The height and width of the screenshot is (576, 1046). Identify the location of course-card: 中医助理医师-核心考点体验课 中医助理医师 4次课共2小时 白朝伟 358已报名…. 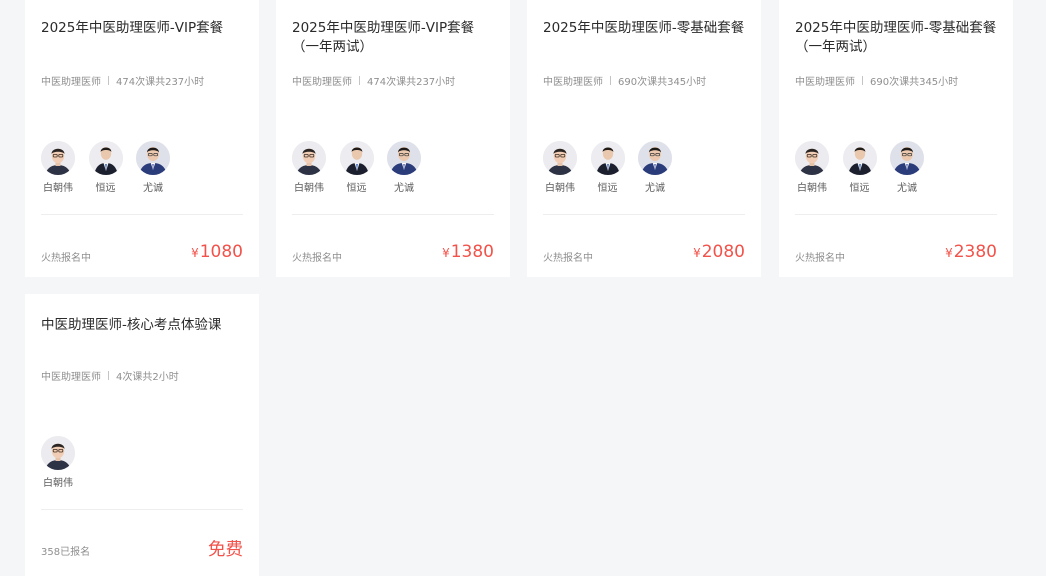
(142, 435).